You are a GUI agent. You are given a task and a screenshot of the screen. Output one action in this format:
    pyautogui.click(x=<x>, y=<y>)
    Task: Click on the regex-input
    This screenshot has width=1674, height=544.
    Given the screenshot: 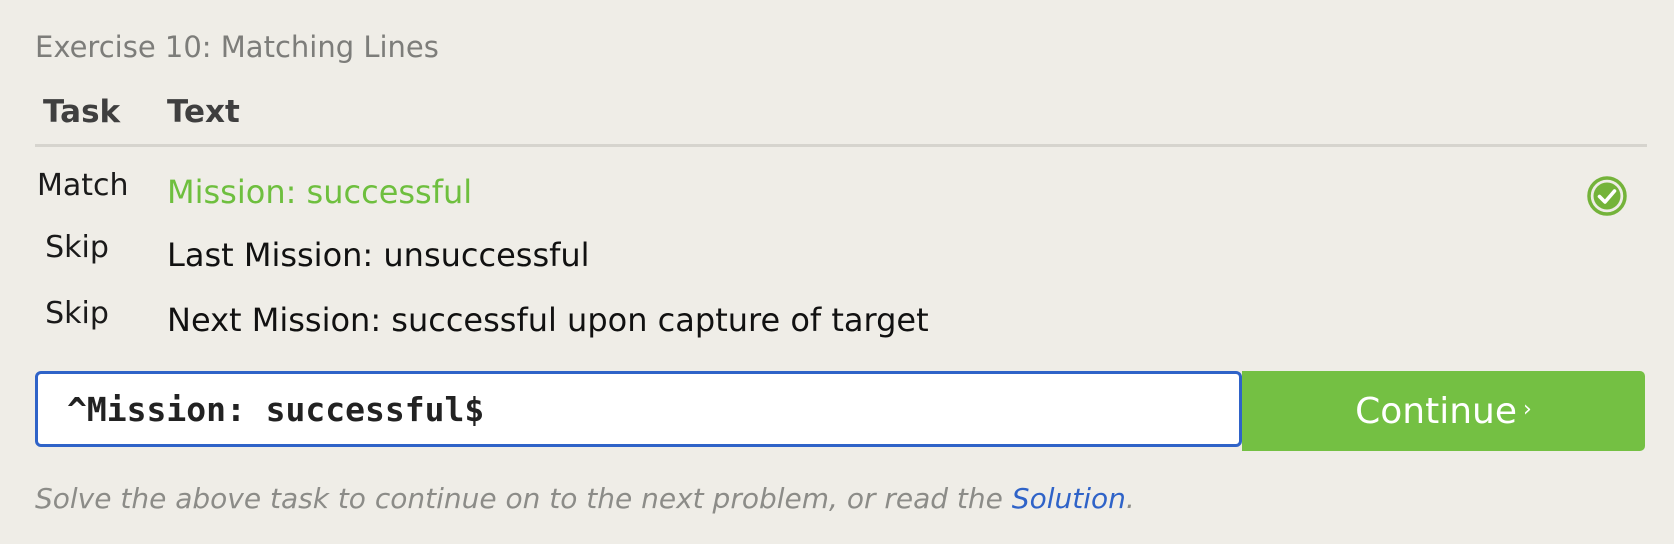 What is the action you would take?
    pyautogui.click(x=638, y=409)
    